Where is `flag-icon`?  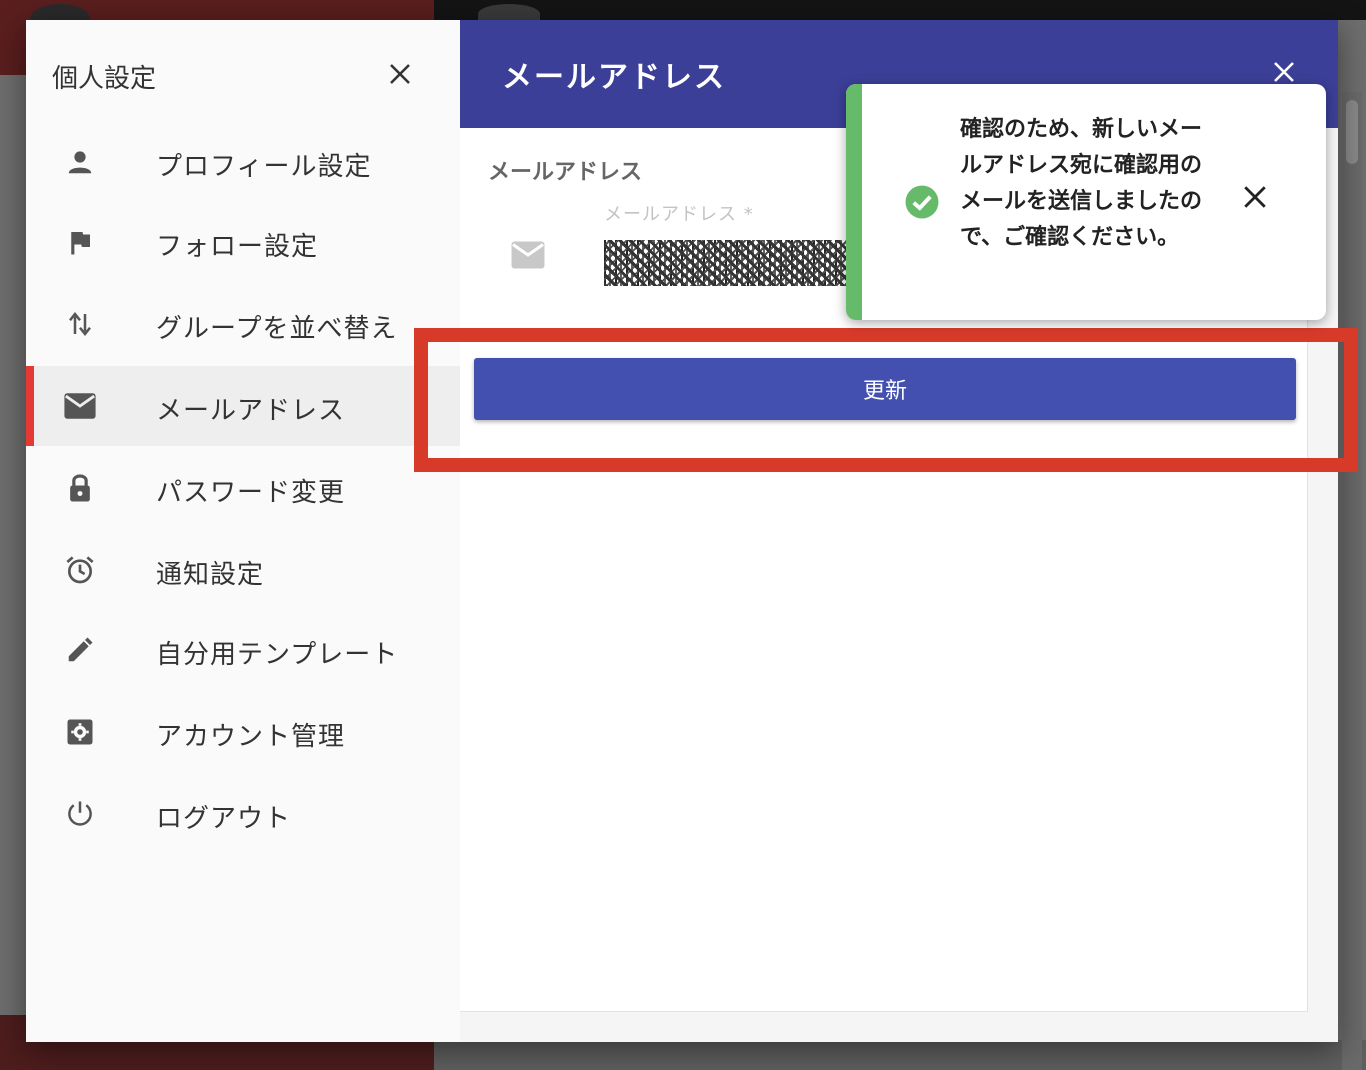 flag-icon is located at coordinates (80, 242).